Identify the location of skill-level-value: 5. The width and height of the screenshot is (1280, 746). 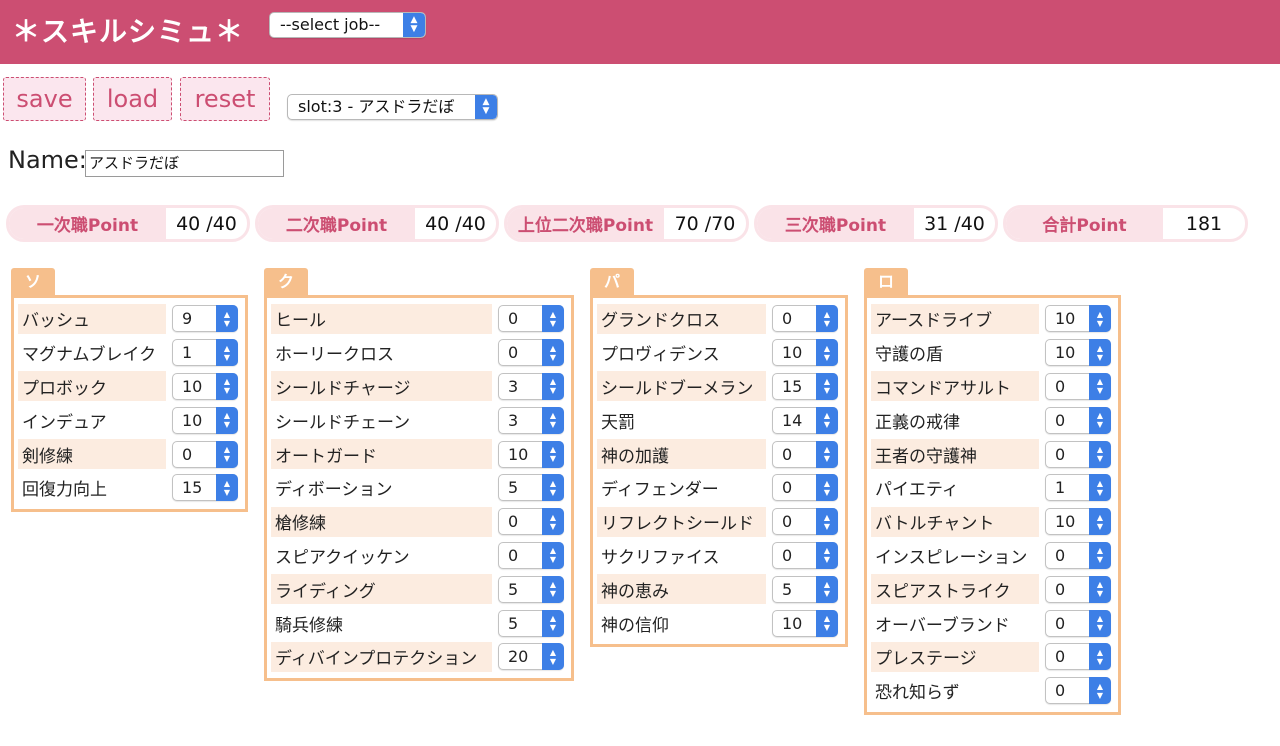
(513, 623).